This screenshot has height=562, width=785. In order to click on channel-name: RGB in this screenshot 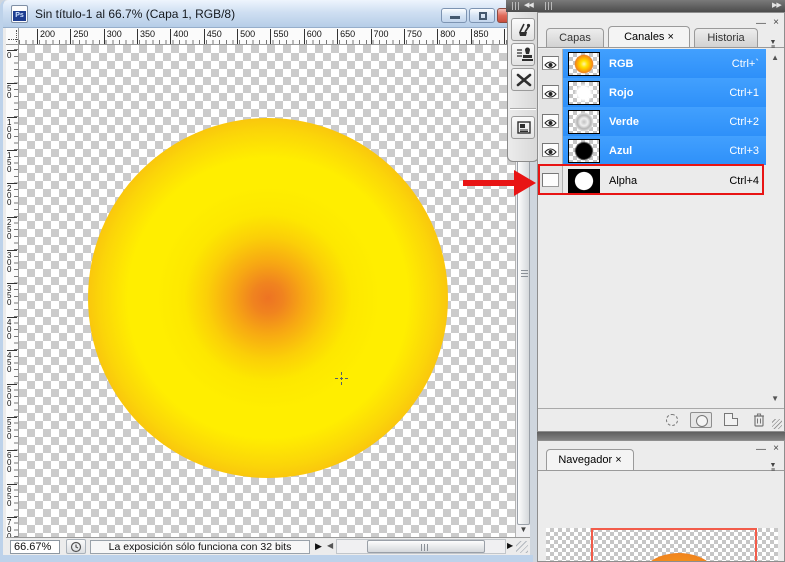, I will do `click(621, 63)`.